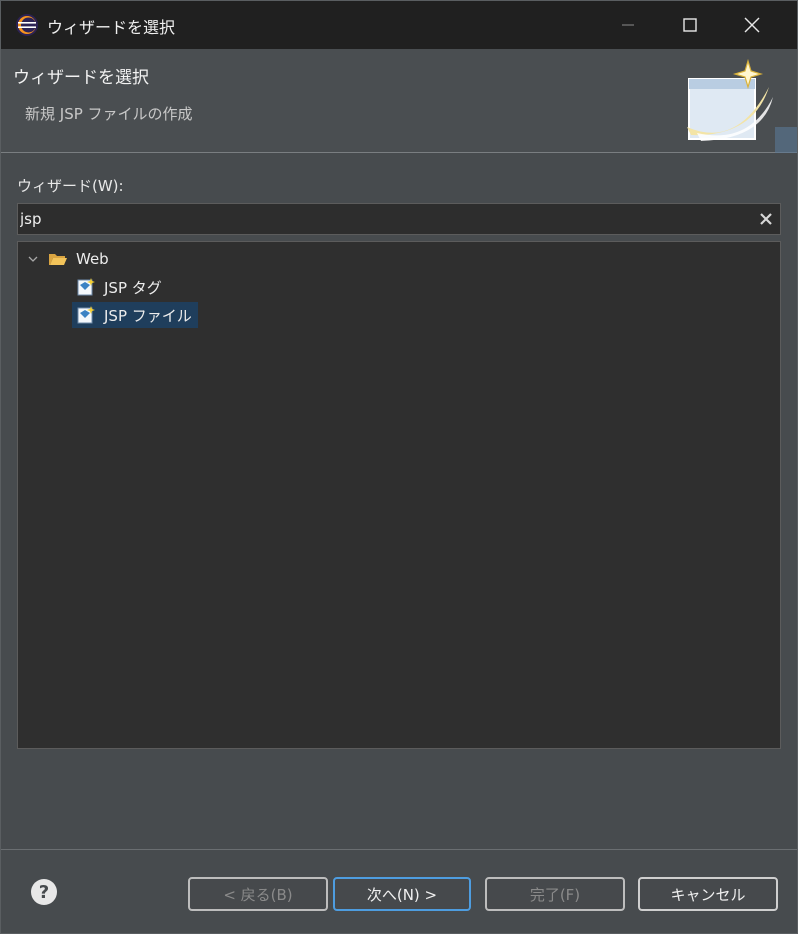 The height and width of the screenshot is (934, 798). Describe the element at coordinates (133, 287) in the screenshot. I see `tree-item-label: JSP タグ` at that location.